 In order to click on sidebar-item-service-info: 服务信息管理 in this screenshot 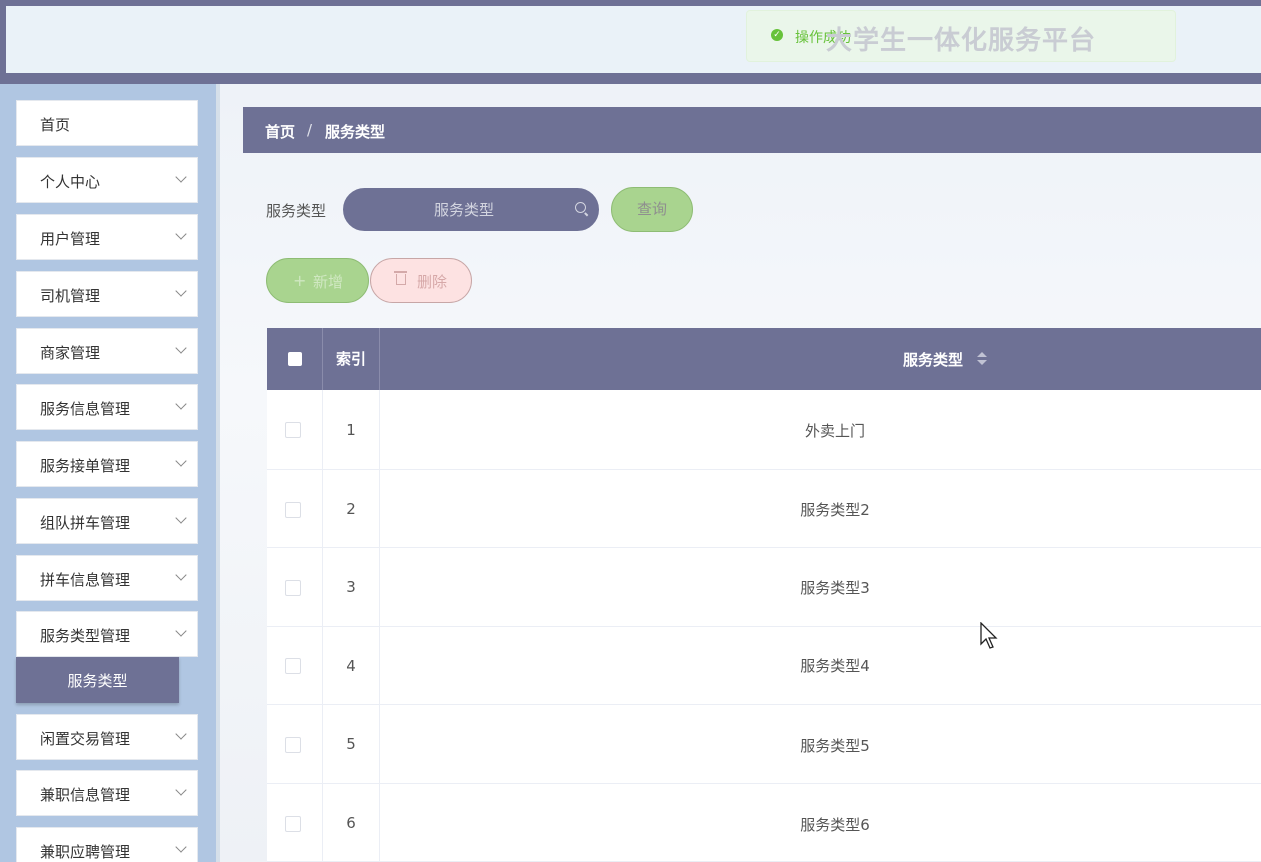, I will do `click(107, 407)`.